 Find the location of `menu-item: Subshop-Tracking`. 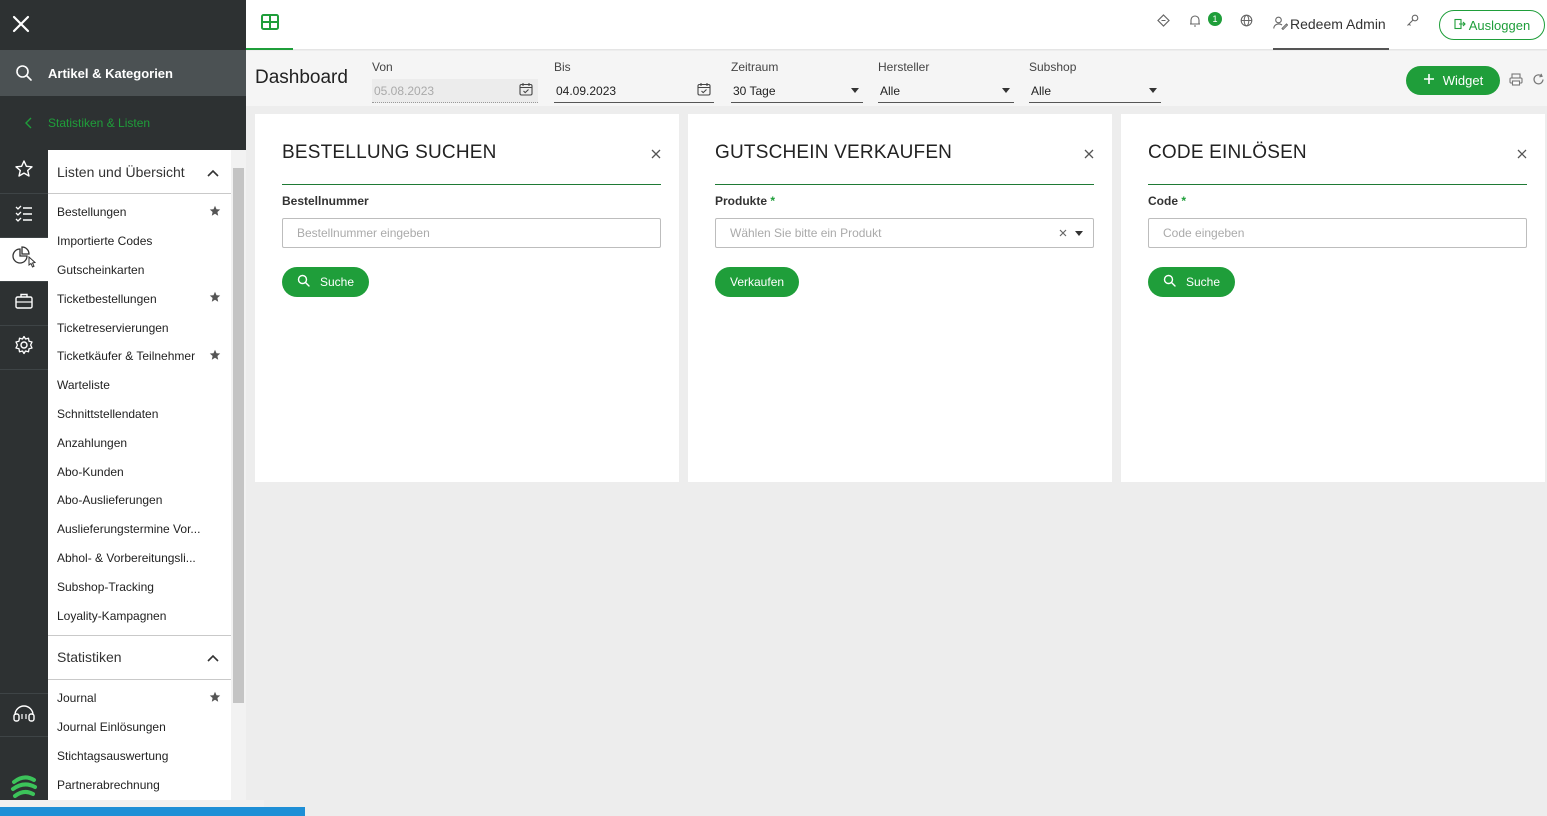

menu-item: Subshop-Tracking is located at coordinates (139, 586).